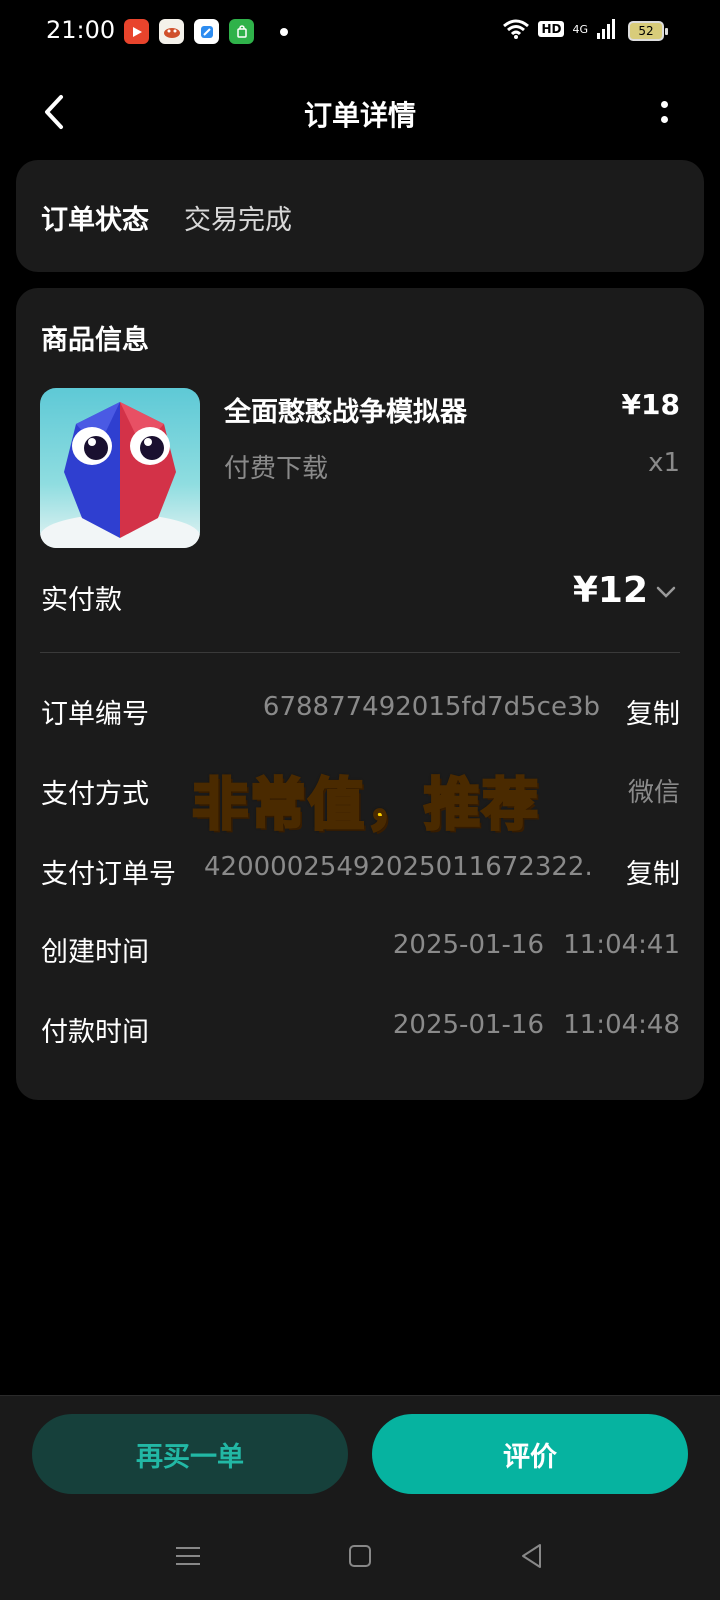 The height and width of the screenshot is (1600, 720). What do you see at coordinates (171, 31) in the screenshot?
I see `game-app-icon` at bounding box center [171, 31].